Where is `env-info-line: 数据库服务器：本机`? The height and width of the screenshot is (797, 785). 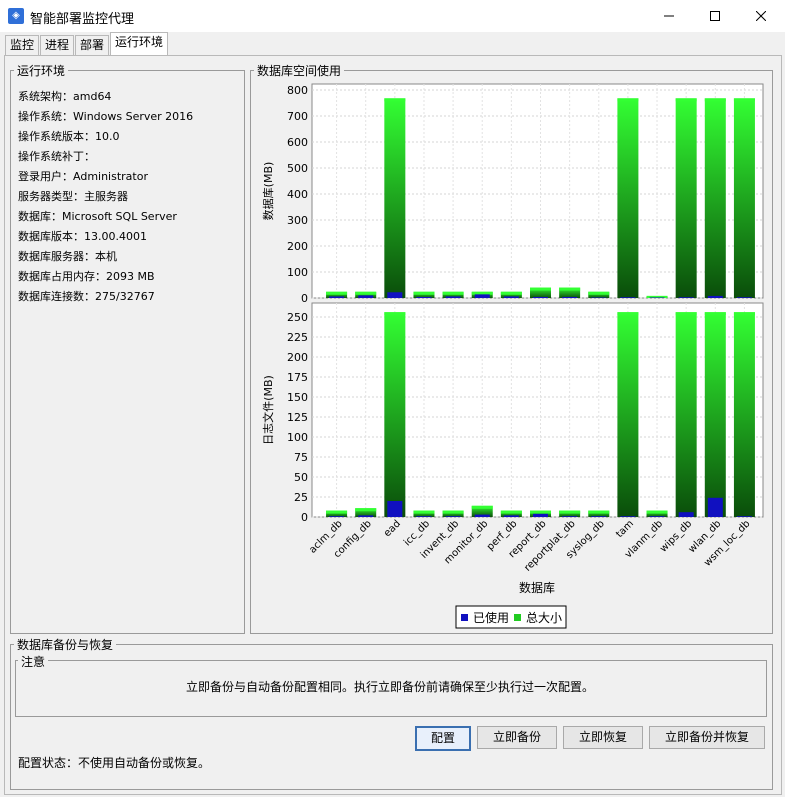 env-info-line: 数据库服务器：本机 is located at coordinates (67, 256).